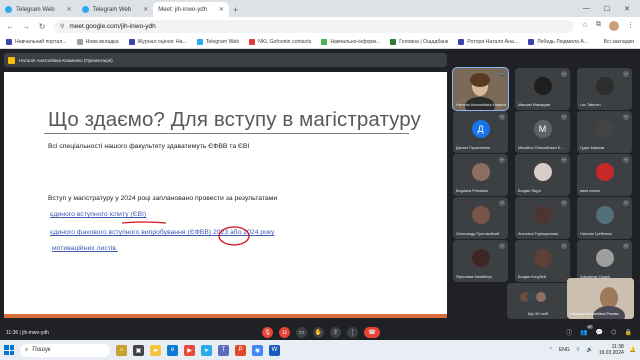 The height and width of the screenshot is (360, 640). I want to click on participant-name: Антоніна Терещенкова, so click(538, 234).